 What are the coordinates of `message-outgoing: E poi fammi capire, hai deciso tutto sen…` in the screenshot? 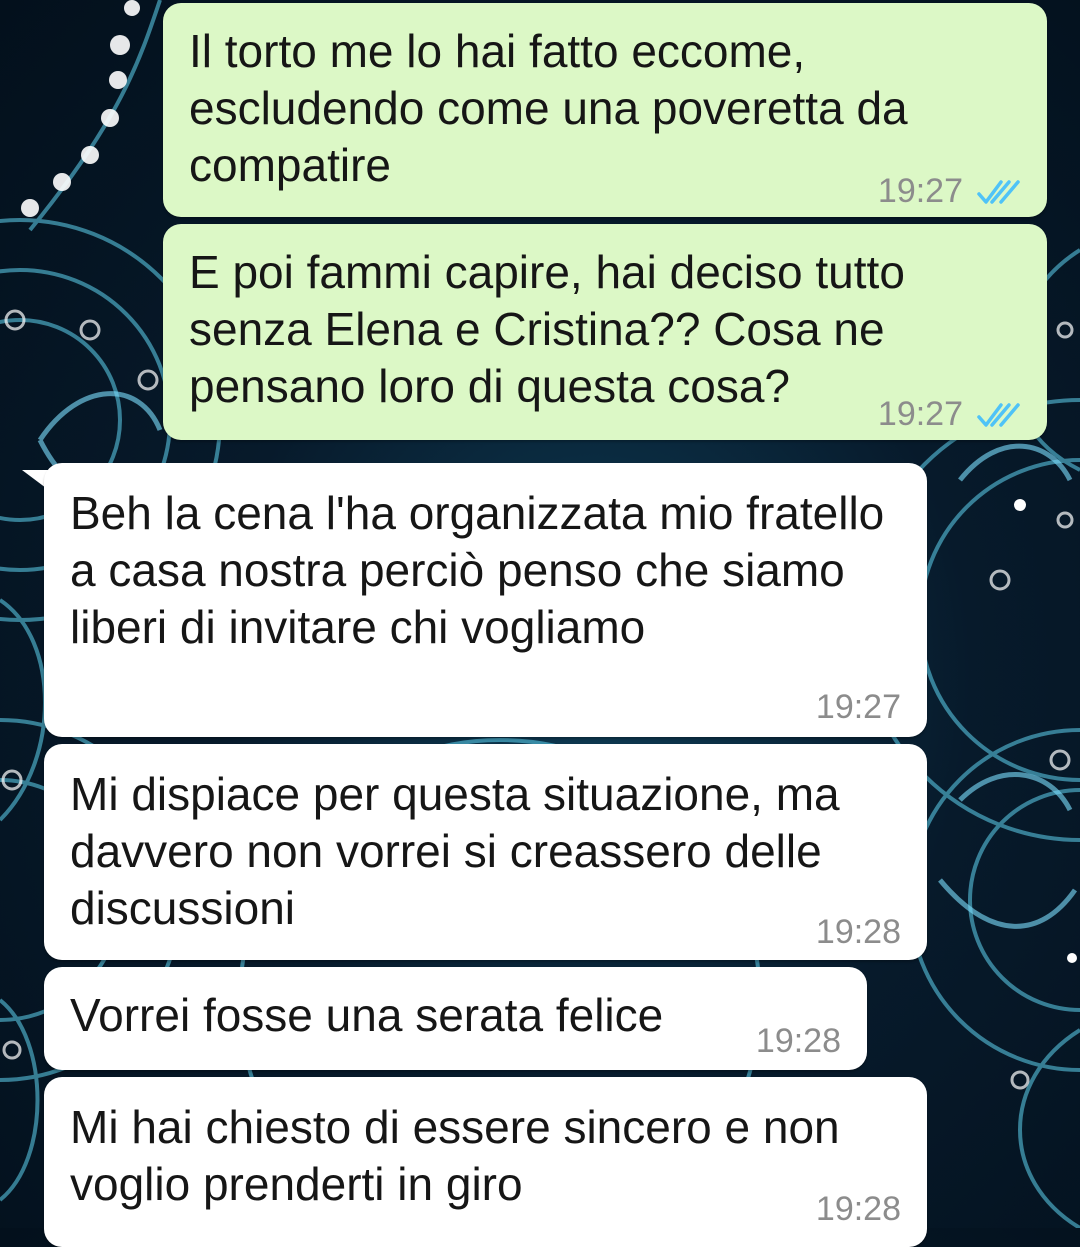 It's located at (605, 332).